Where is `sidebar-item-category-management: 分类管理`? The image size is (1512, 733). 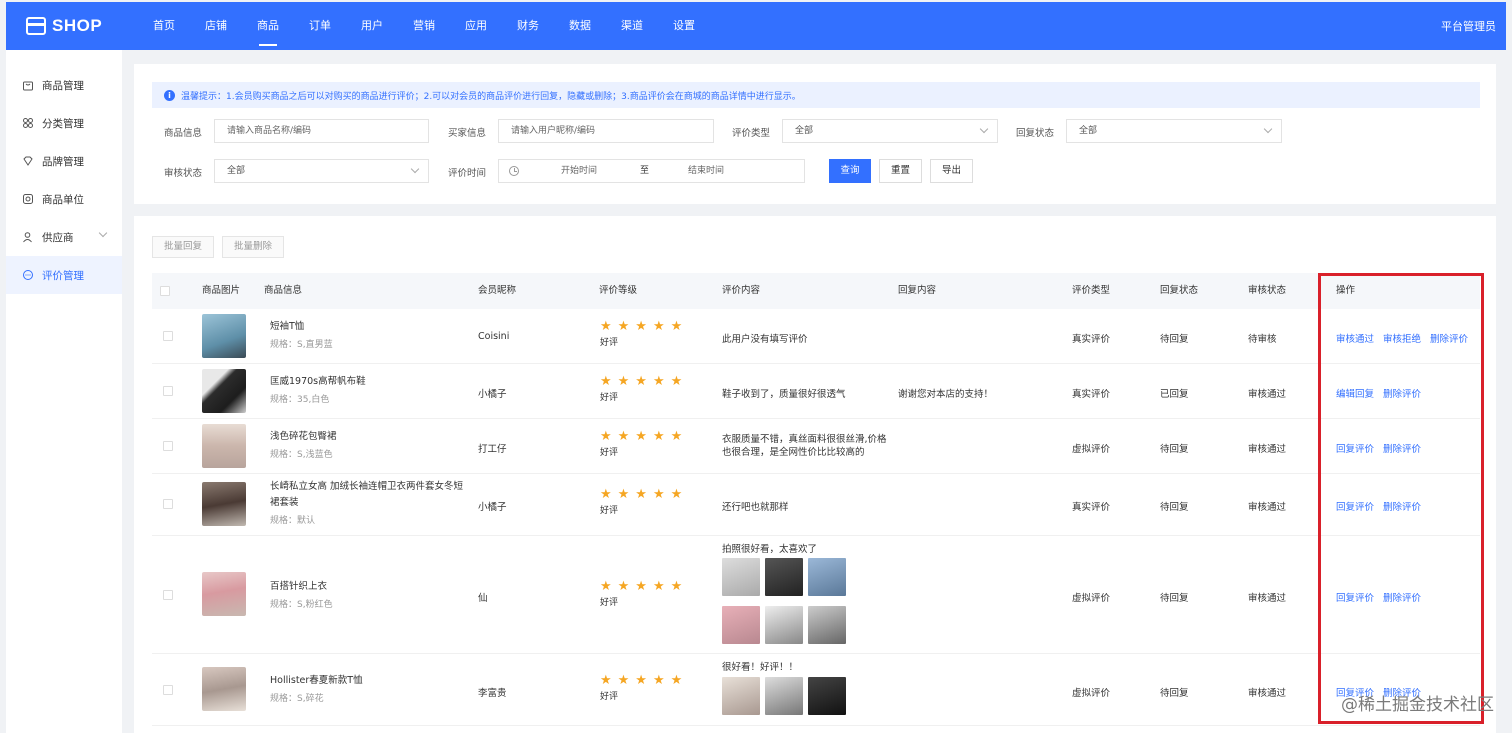 sidebar-item-category-management: 分类管理 is located at coordinates (64, 123).